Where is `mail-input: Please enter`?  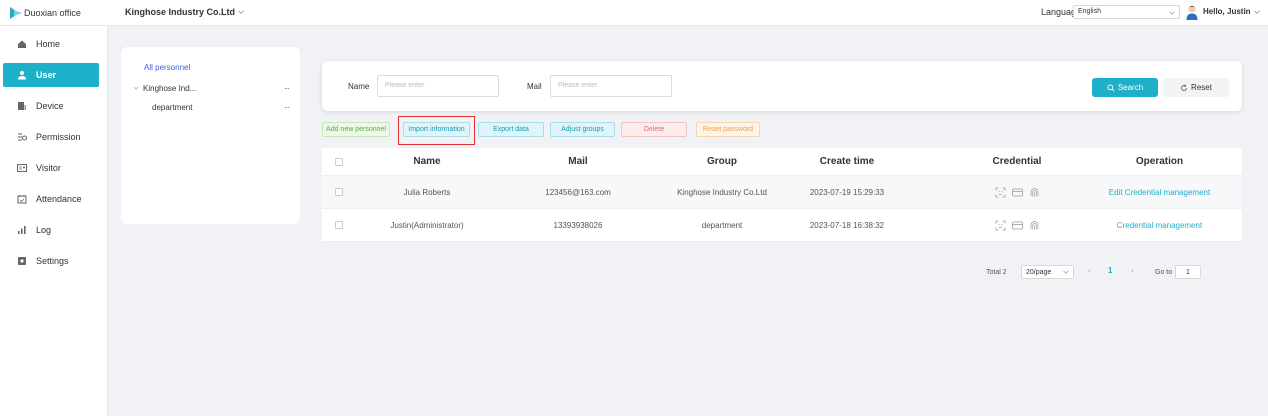
mail-input: Please enter is located at coordinates (611, 86).